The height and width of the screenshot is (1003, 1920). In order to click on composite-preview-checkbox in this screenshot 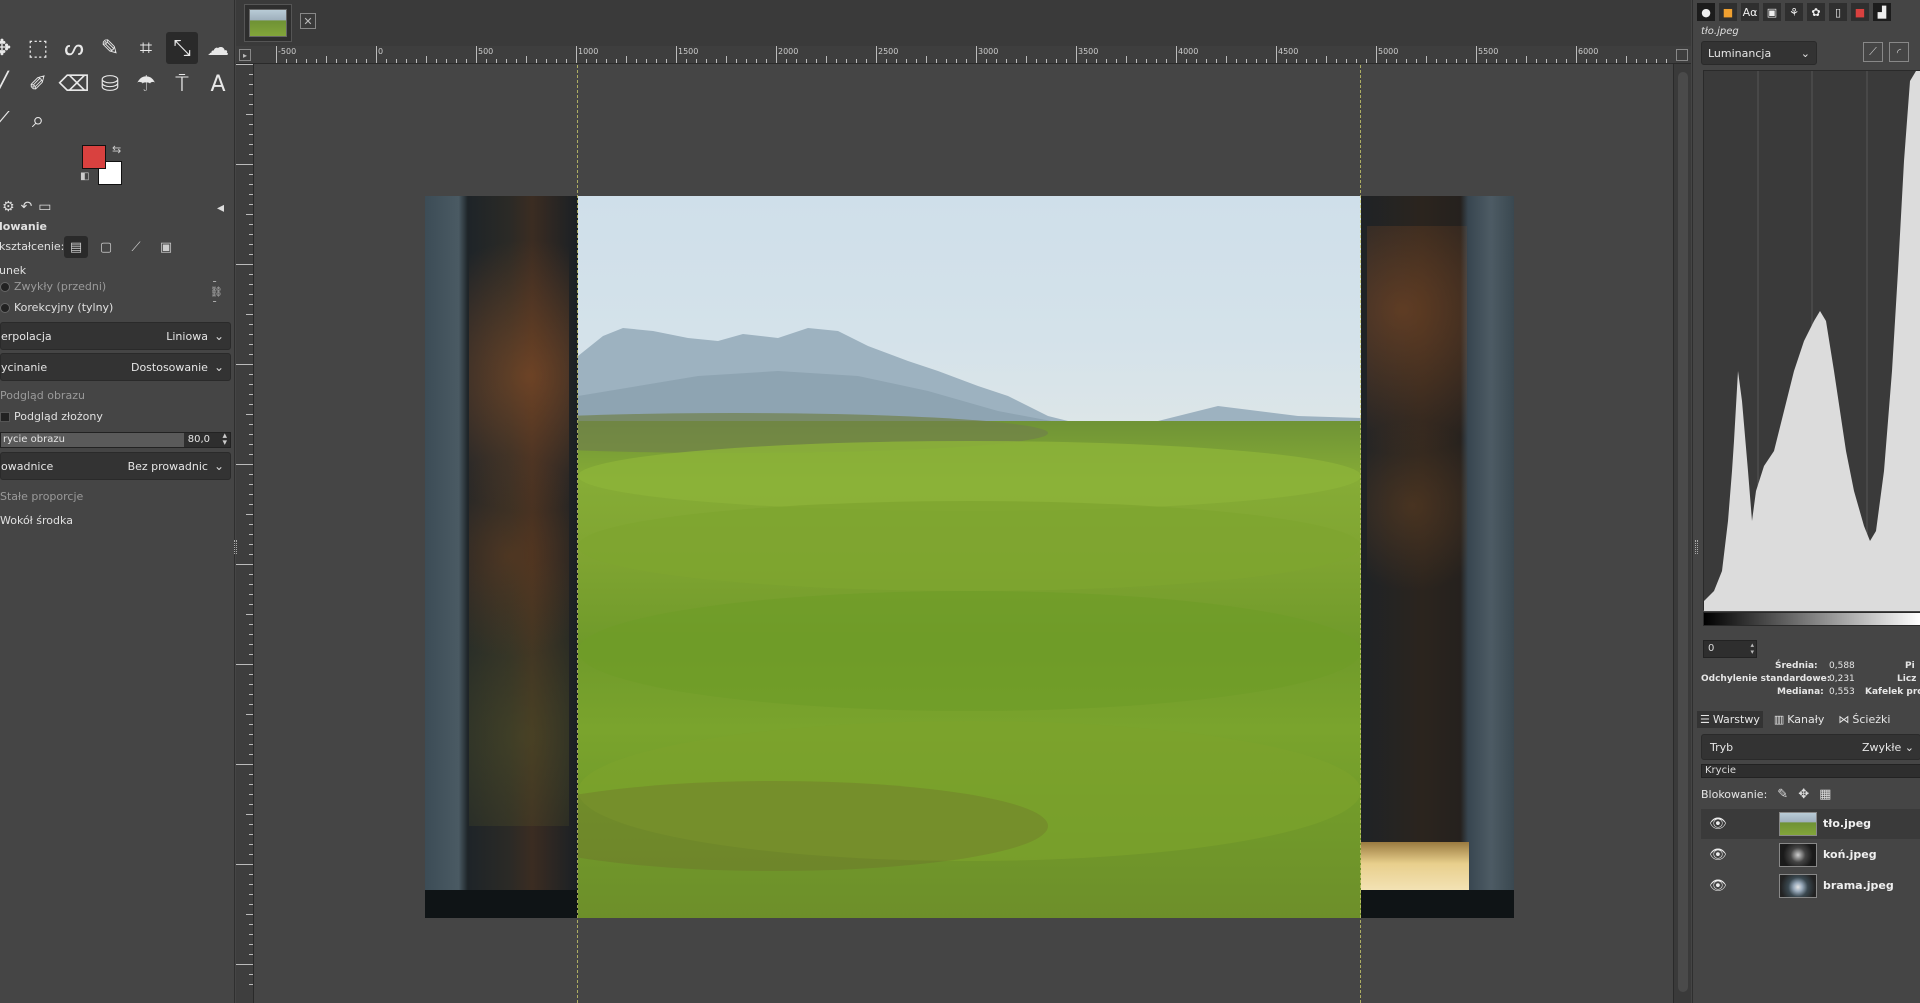, I will do `click(5, 417)`.